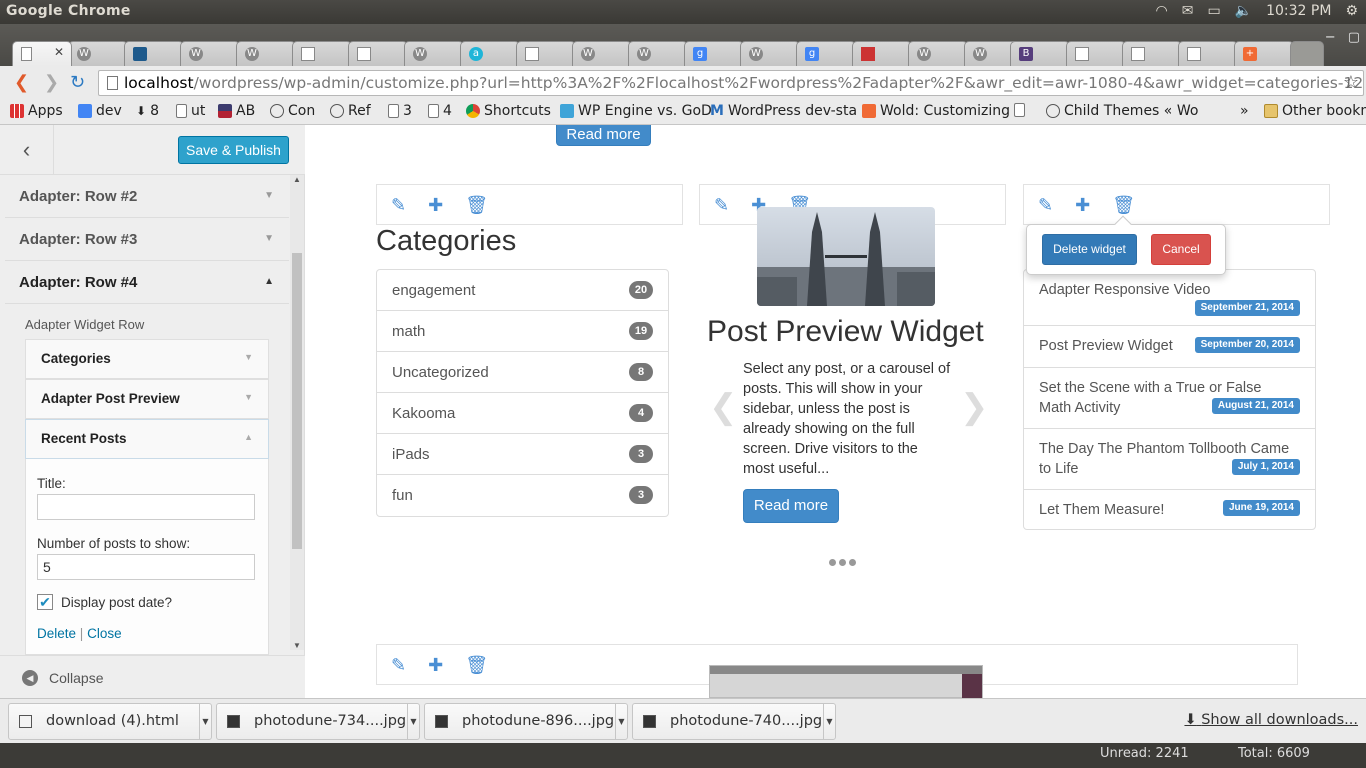  I want to click on bookmark-star-icon: ☆, so click(1351, 83).